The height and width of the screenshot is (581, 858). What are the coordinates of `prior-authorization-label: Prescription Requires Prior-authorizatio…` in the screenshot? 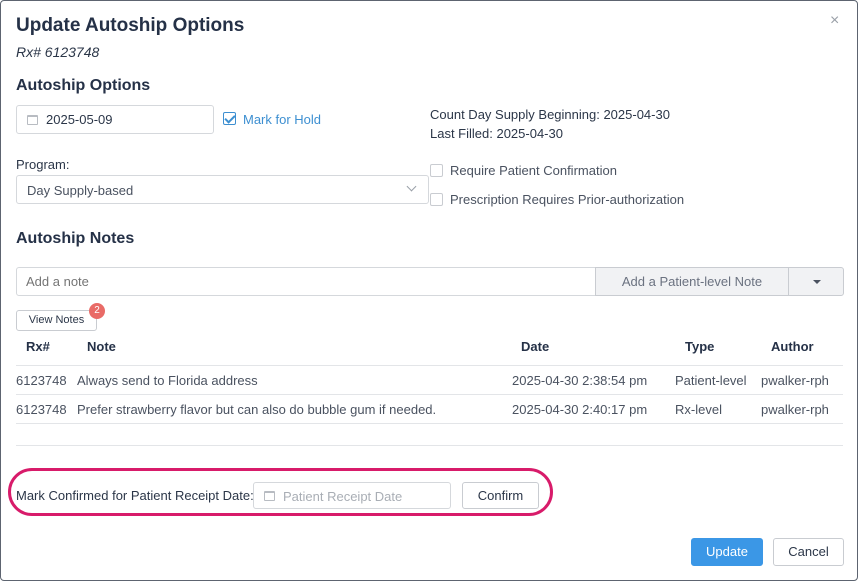 It's located at (567, 199).